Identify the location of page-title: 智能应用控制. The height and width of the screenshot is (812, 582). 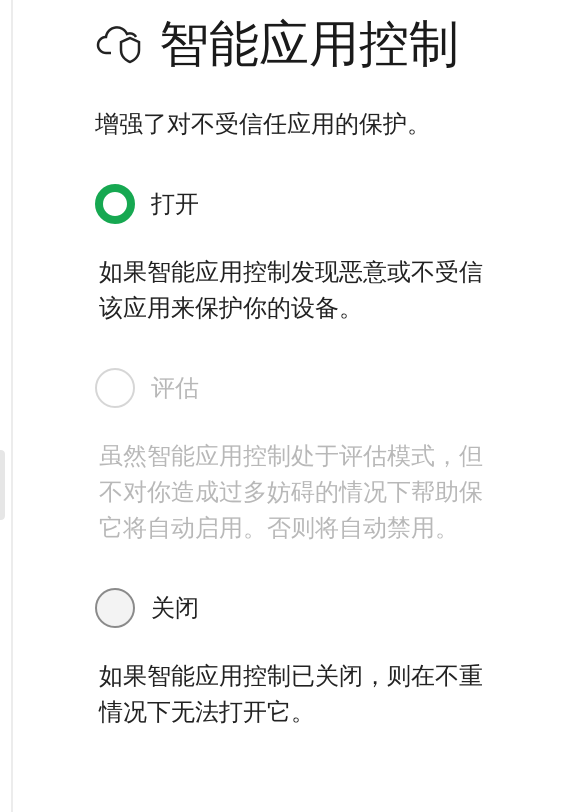
(309, 44).